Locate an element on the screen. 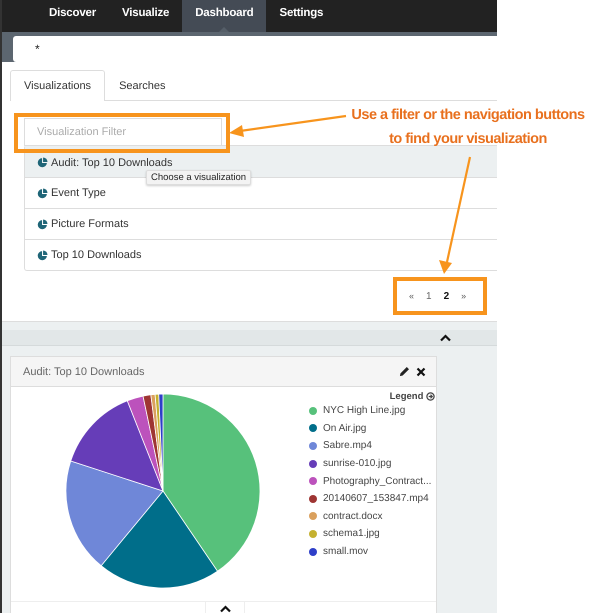 The height and width of the screenshot is (613, 600). prev-page-link: « is located at coordinates (411, 296).